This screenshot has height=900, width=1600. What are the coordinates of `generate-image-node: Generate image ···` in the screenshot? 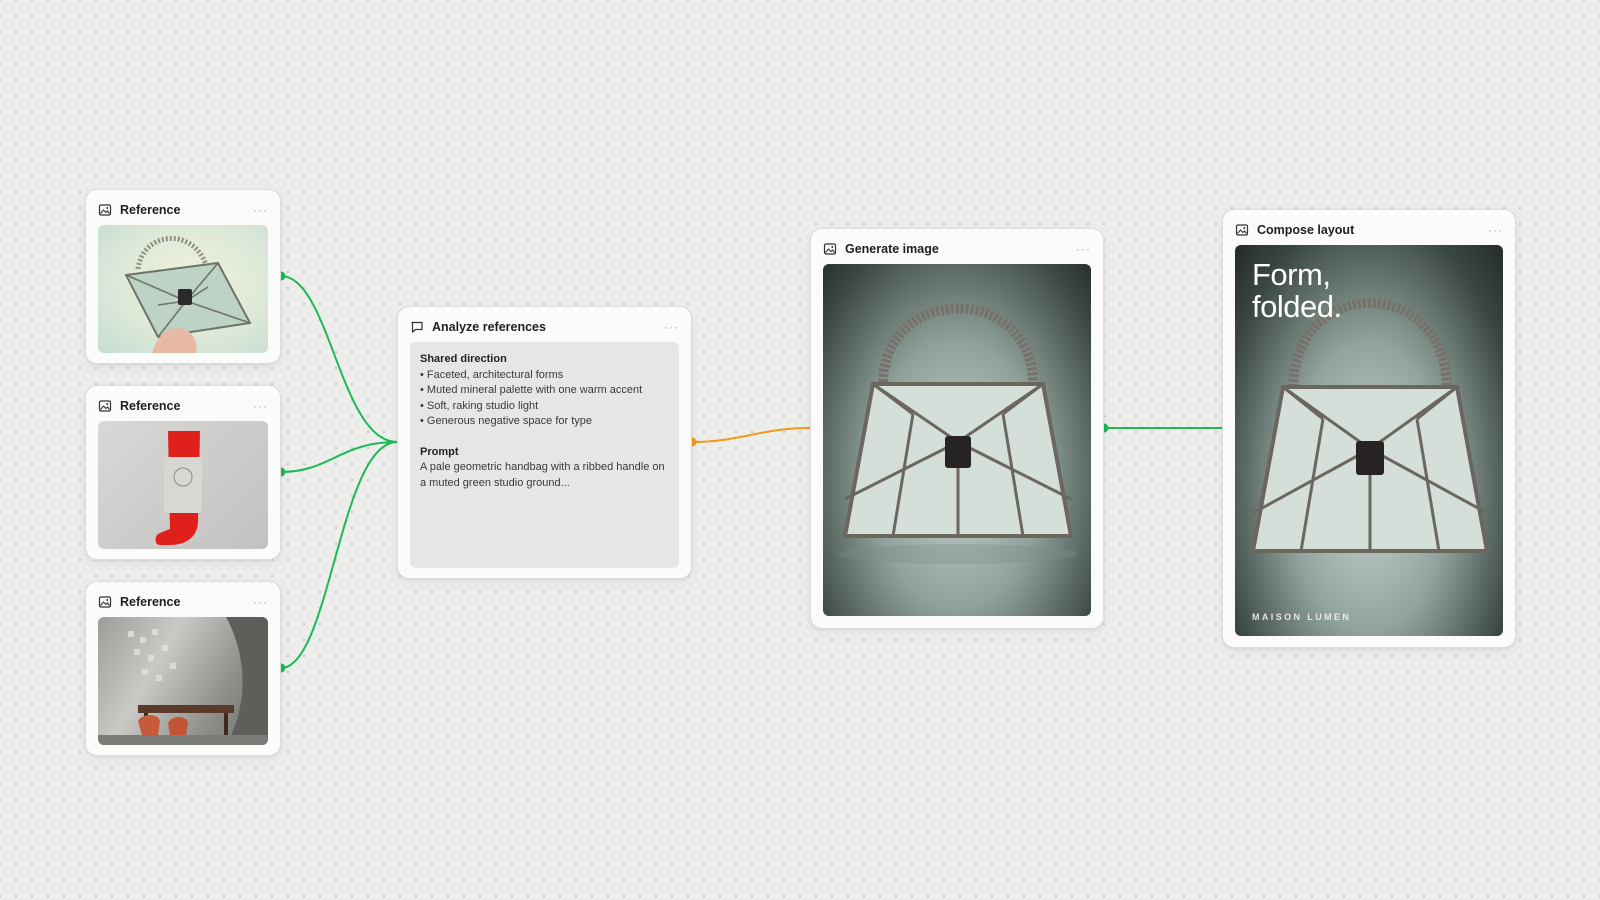 It's located at (957, 428).